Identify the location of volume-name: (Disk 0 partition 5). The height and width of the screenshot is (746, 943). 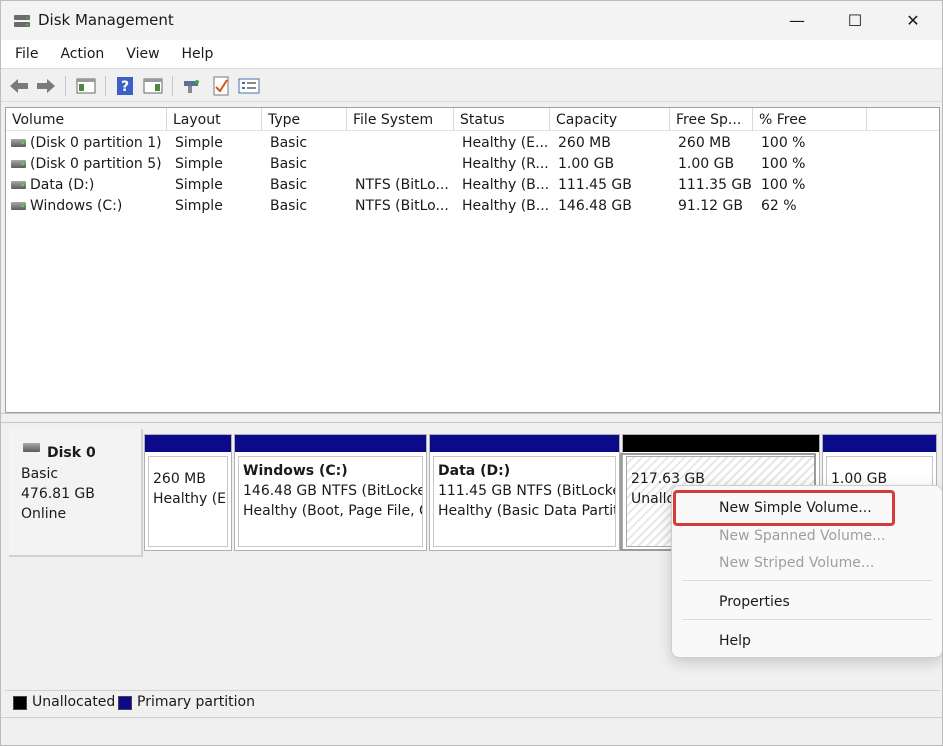
(96, 164).